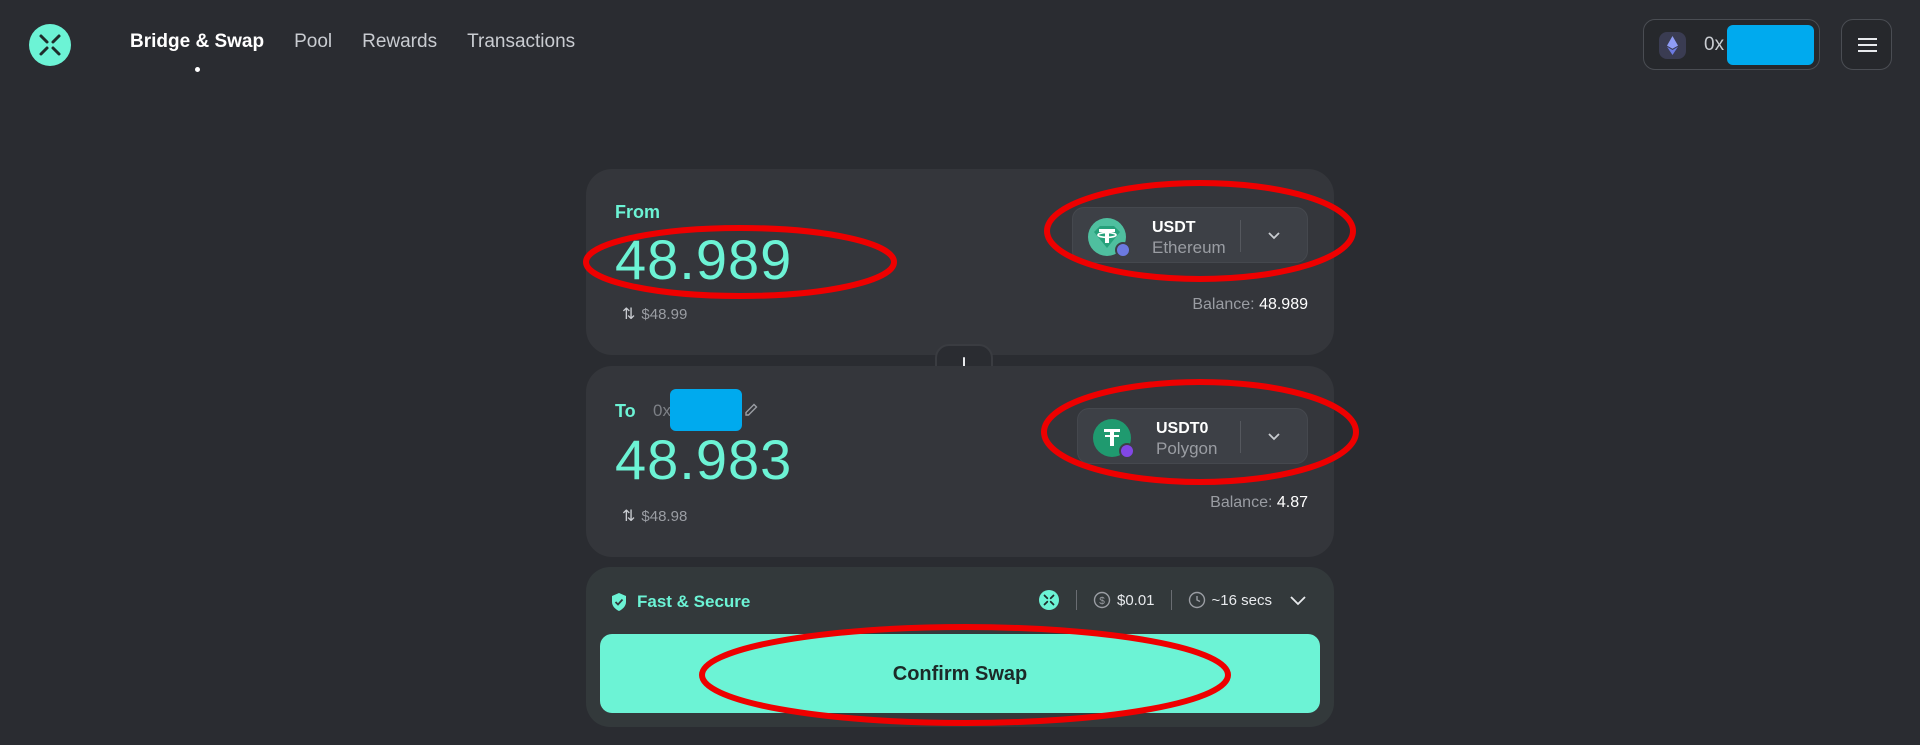  What do you see at coordinates (960, 673) in the screenshot?
I see `confirm-swap-button: Confirm Swap` at bounding box center [960, 673].